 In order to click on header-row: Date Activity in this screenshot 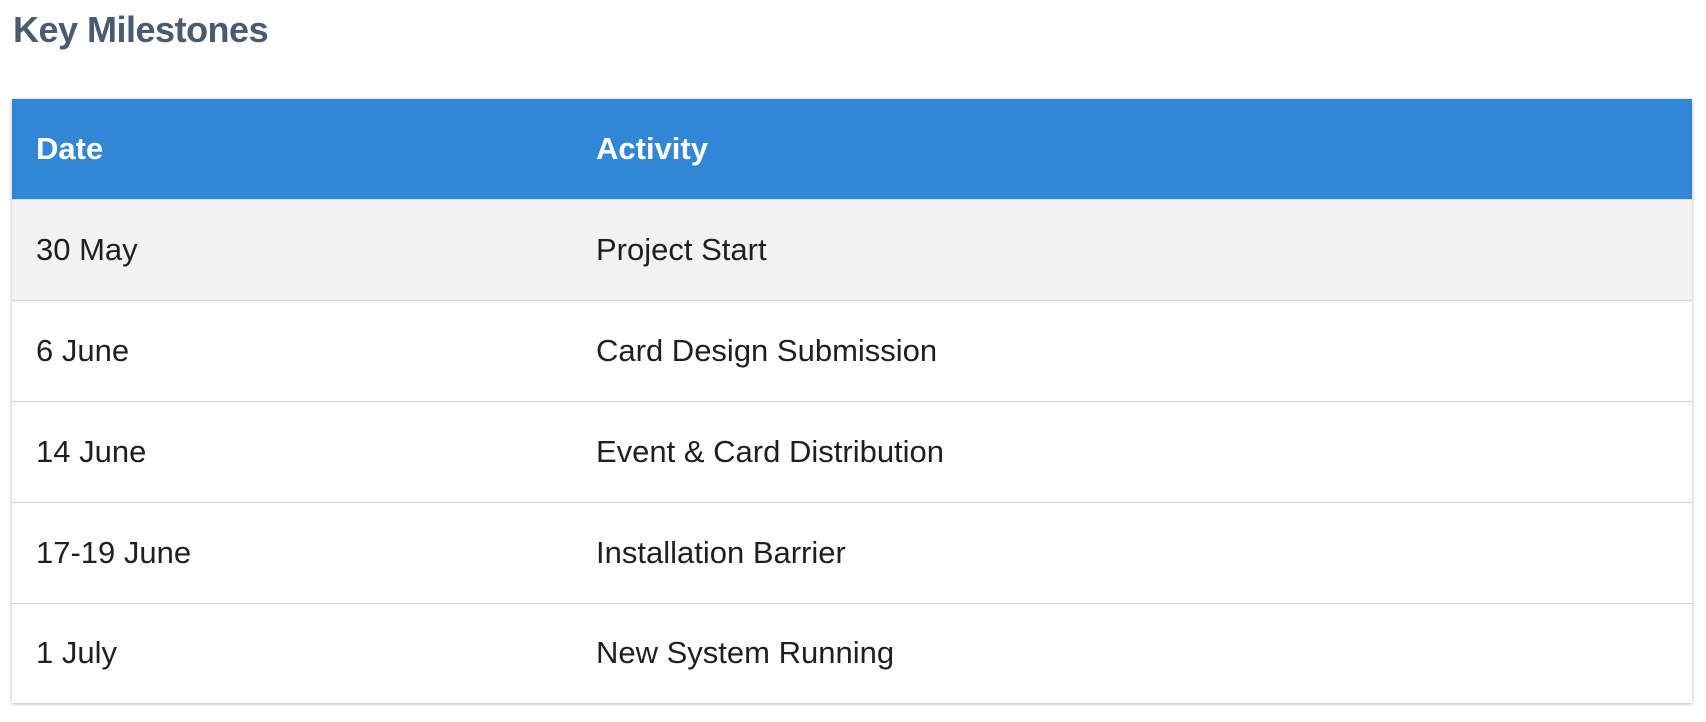, I will do `click(852, 149)`.